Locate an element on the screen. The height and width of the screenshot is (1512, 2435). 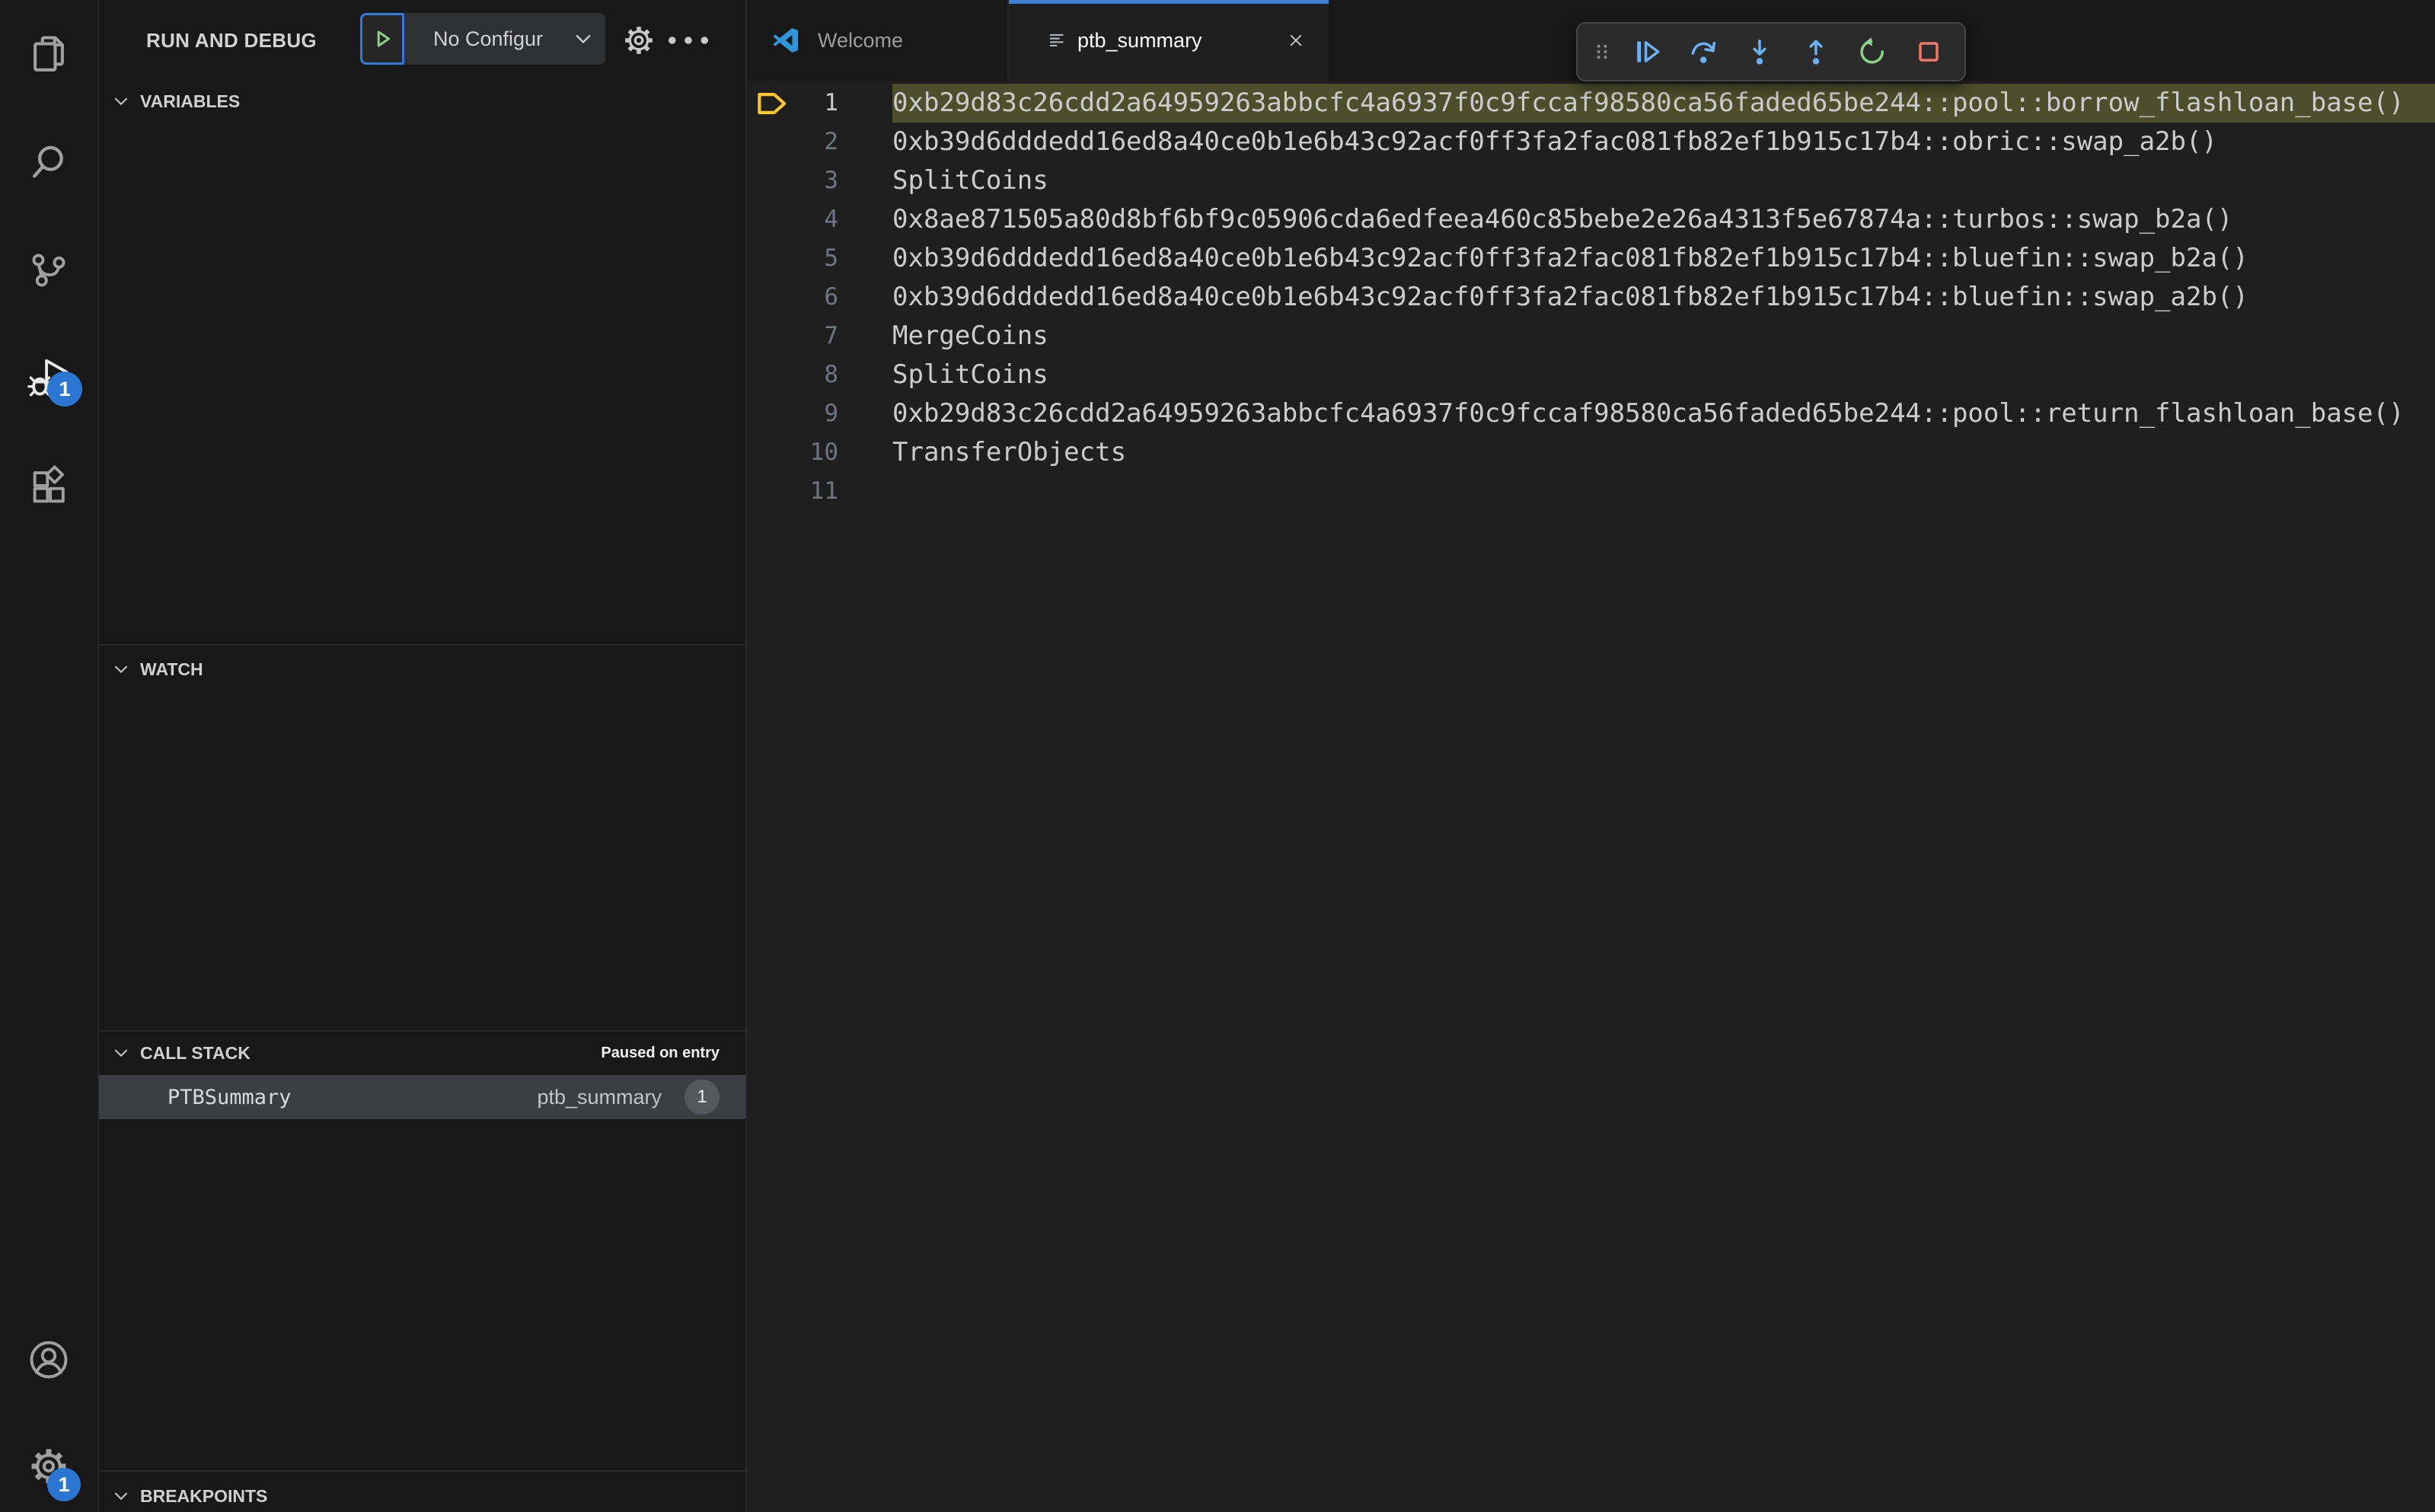
line-number: 6 is located at coordinates (817, 297).